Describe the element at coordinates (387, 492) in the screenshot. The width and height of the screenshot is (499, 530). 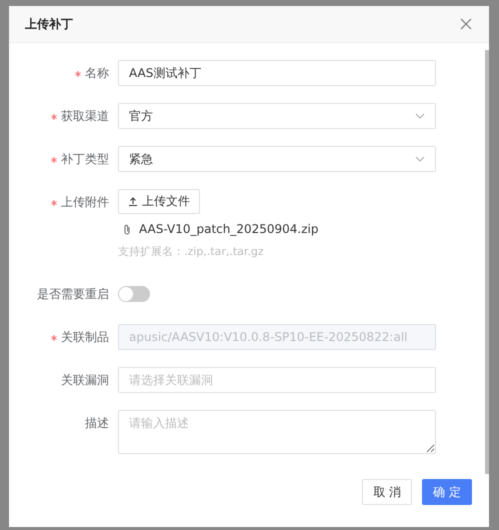
I see `cancel-button: 取 消` at that location.